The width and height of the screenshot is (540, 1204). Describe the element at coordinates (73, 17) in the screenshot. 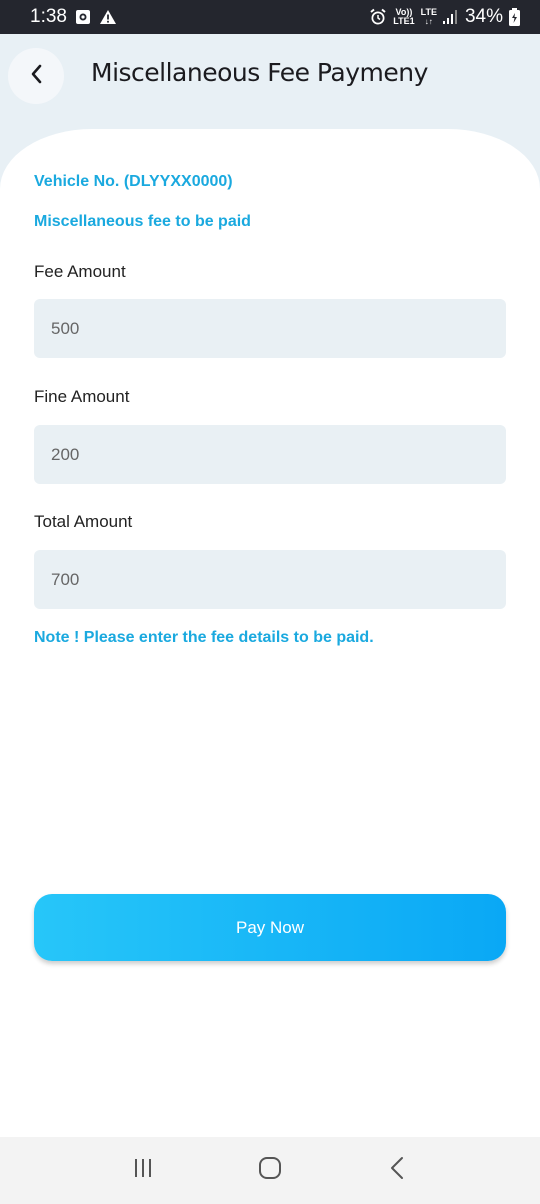

I see `status-left: 1:38` at that location.